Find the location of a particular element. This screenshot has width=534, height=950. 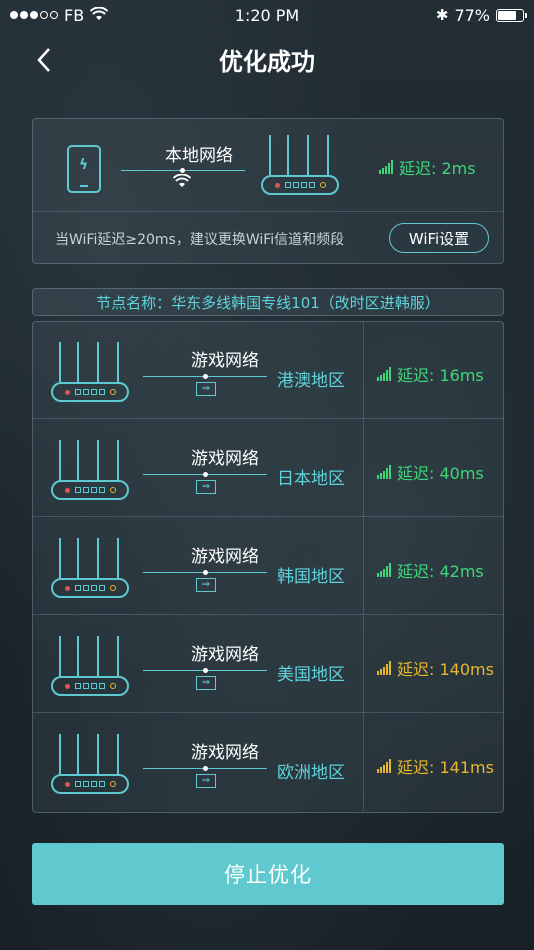

bluetooth-icon: ✱ is located at coordinates (442, 15).